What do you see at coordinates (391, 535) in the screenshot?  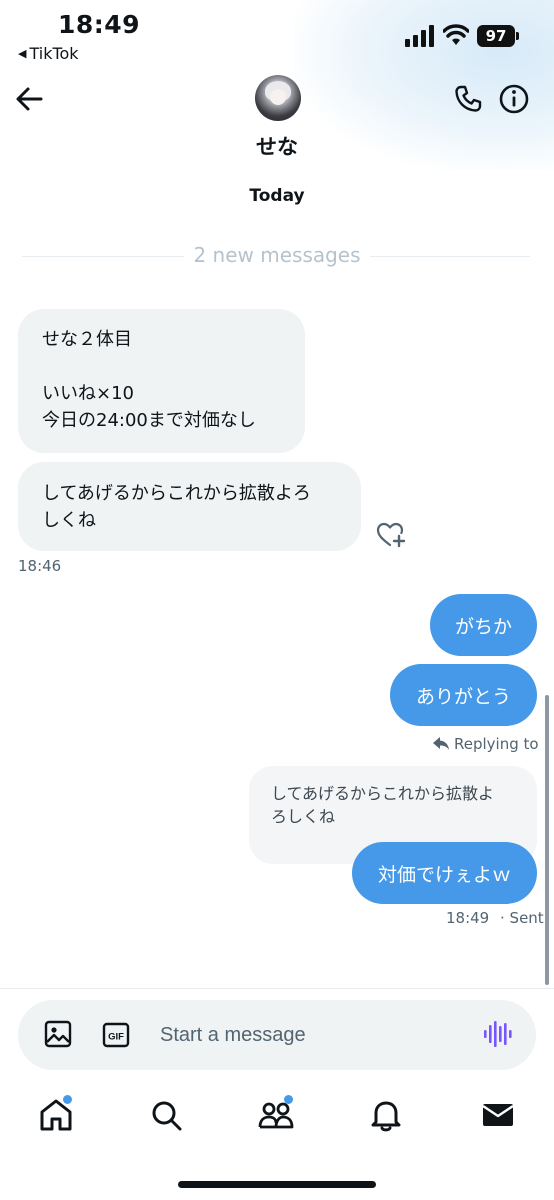 I see `add-reaction-heart-icon` at bounding box center [391, 535].